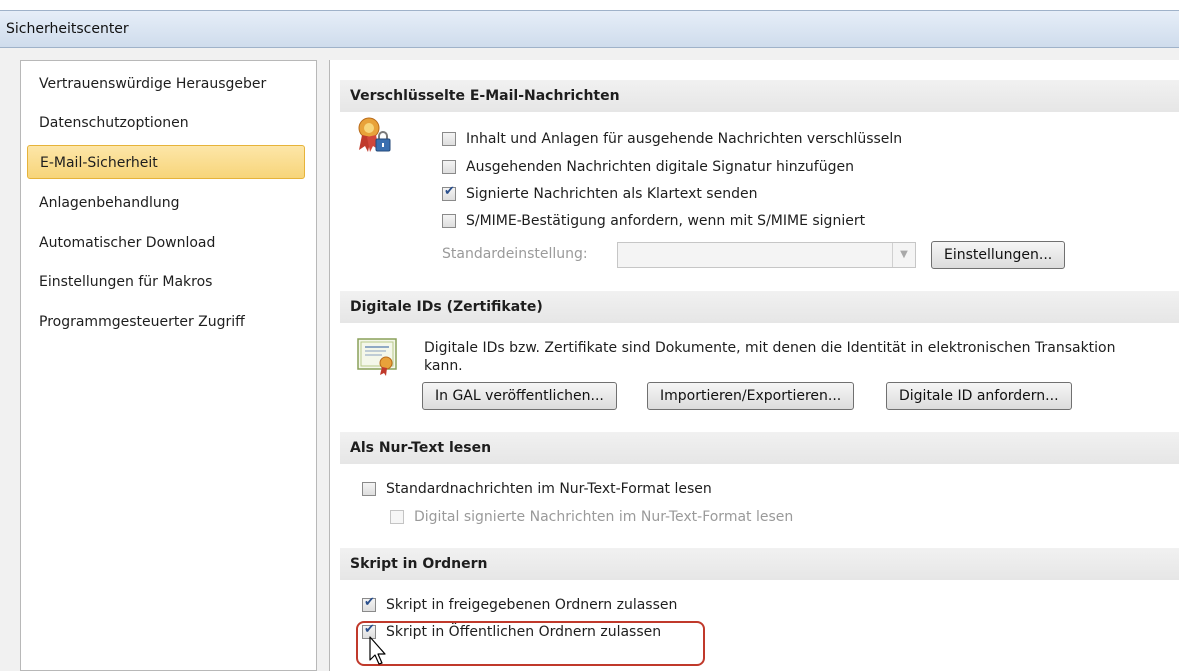  I want to click on sidebar-item-automatic-download: Automatischer Download, so click(166, 243).